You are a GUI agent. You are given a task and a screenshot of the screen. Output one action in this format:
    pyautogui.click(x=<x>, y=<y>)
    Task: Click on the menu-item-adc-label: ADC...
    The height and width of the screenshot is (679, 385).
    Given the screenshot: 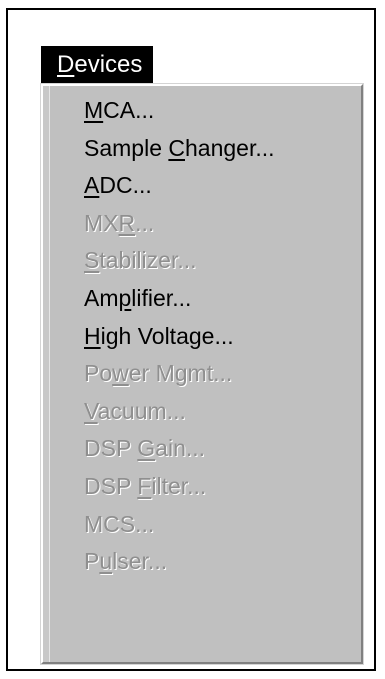 What is the action you would take?
    pyautogui.click(x=118, y=185)
    